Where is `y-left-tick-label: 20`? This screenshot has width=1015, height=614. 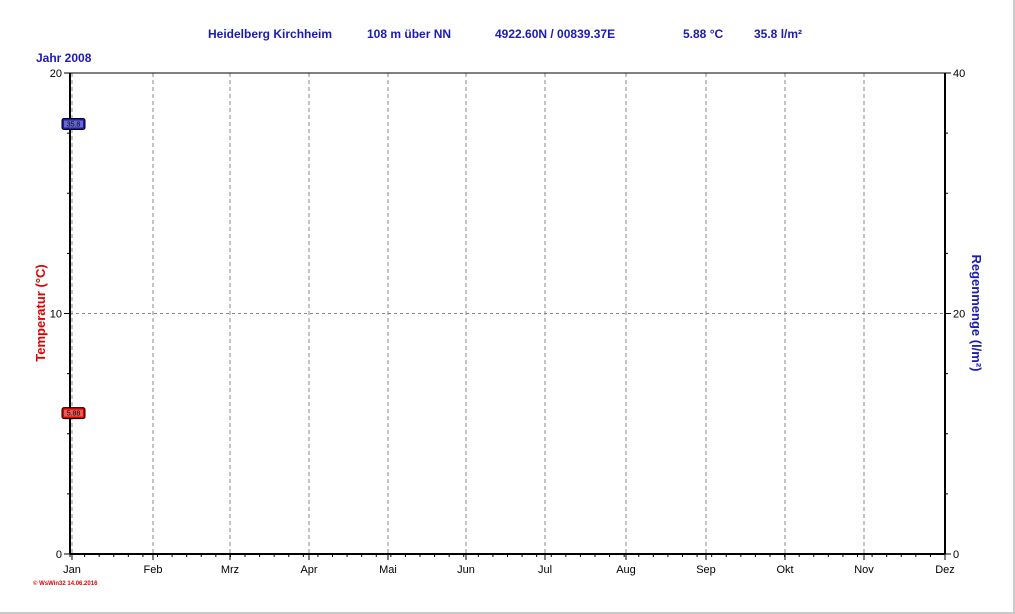
y-left-tick-label: 20 is located at coordinates (56, 74).